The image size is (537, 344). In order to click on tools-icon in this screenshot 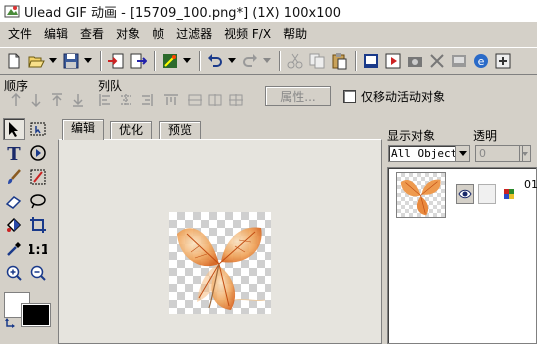, I will do `click(437, 61)`.